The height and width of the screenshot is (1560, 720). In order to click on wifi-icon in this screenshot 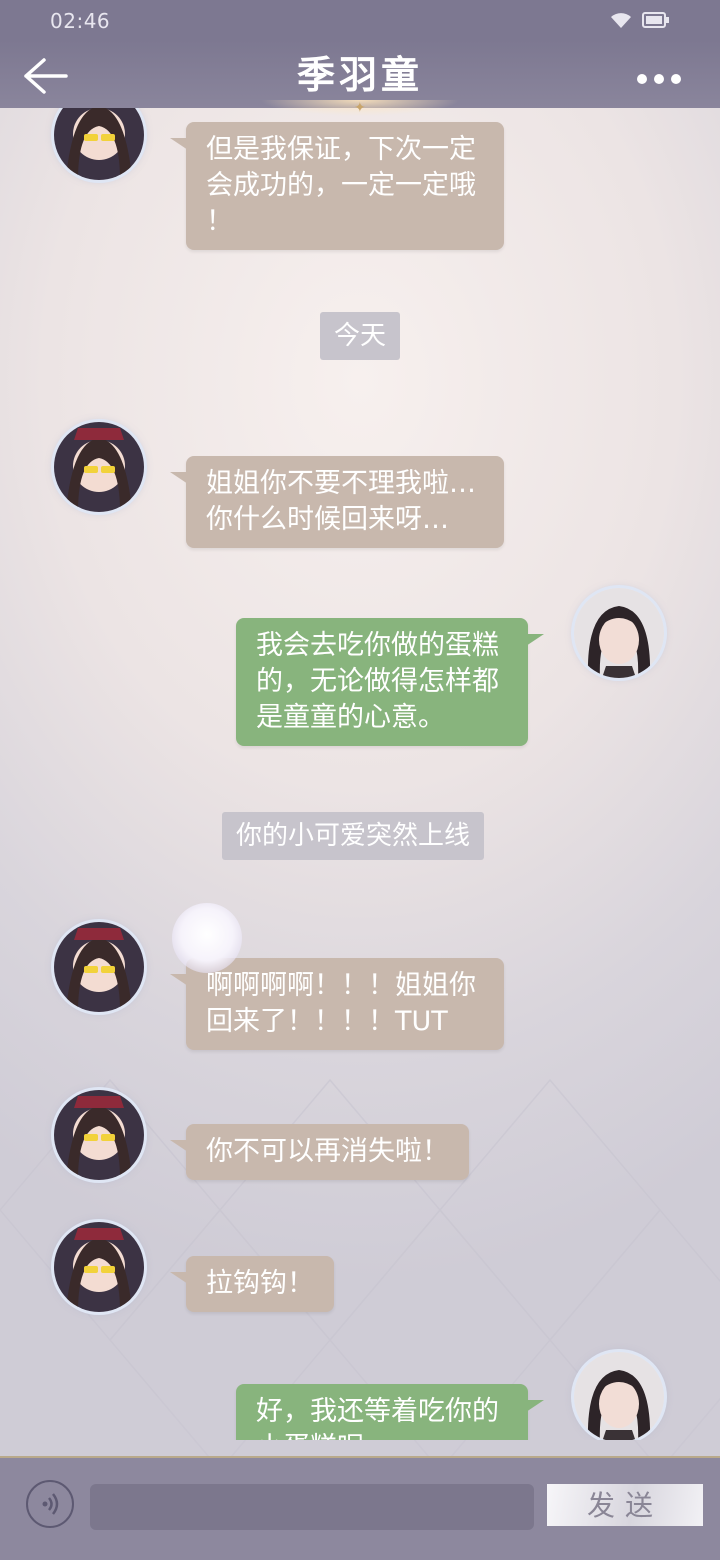, I will do `click(621, 22)`.